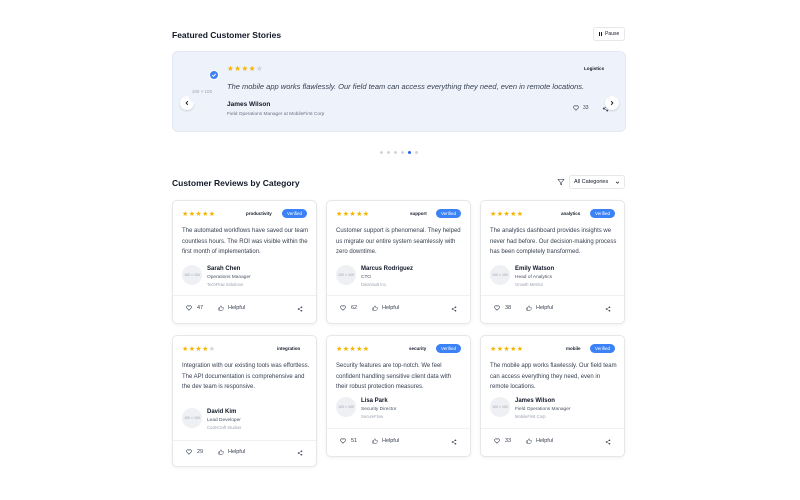 The height and width of the screenshot is (500, 800). I want to click on like-button: 33, so click(502, 441).